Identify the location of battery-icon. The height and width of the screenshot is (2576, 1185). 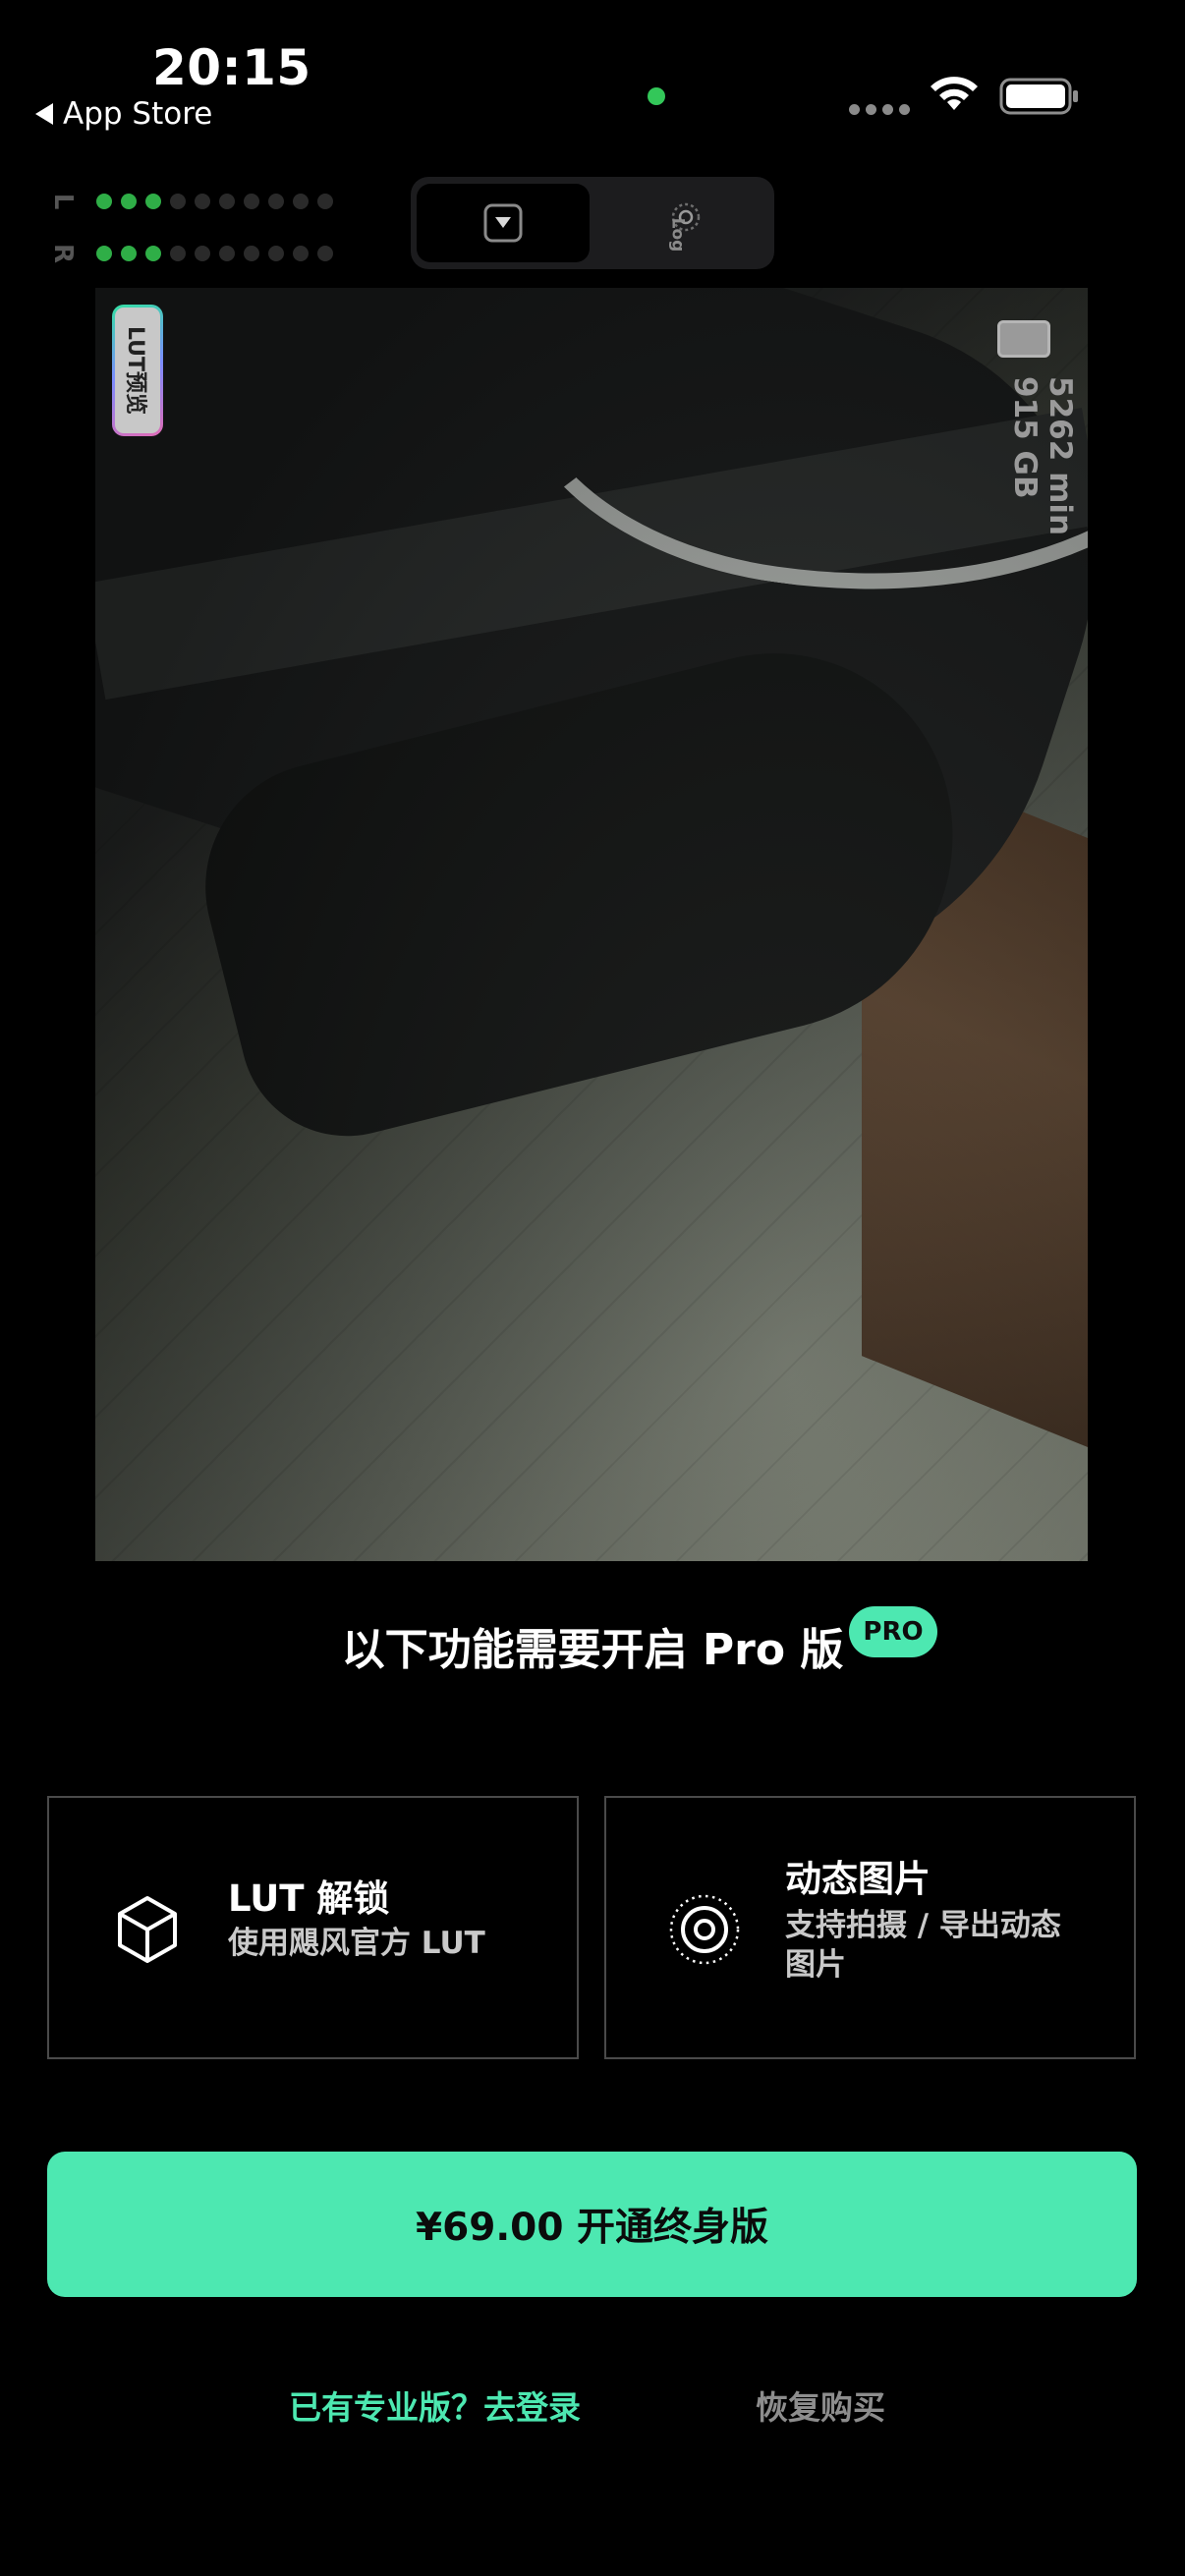
(1038, 96).